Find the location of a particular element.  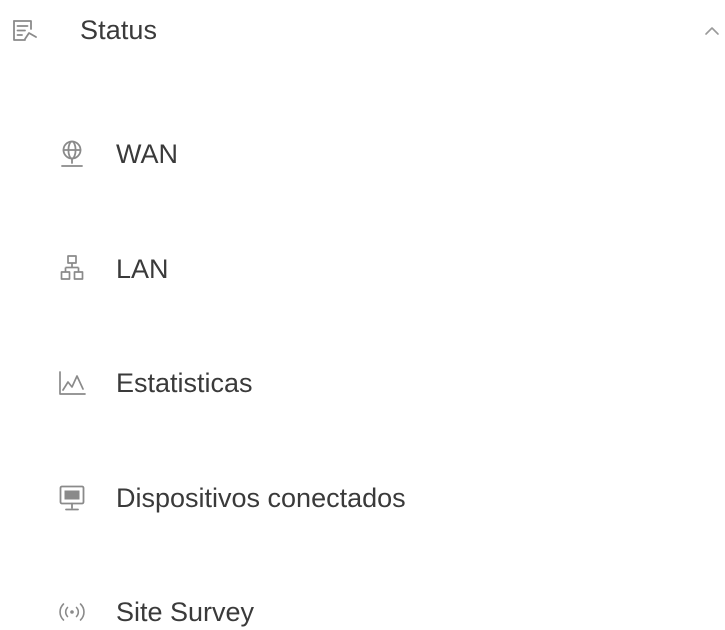

status-list-icon is located at coordinates (25, 31).